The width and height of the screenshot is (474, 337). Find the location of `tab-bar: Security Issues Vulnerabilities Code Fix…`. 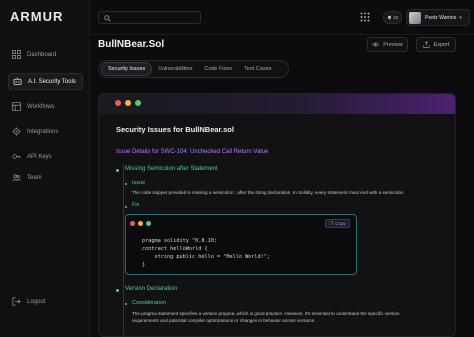

tab-bar: Security Issues Vulnerabilities Code Fix… is located at coordinates (193, 69).